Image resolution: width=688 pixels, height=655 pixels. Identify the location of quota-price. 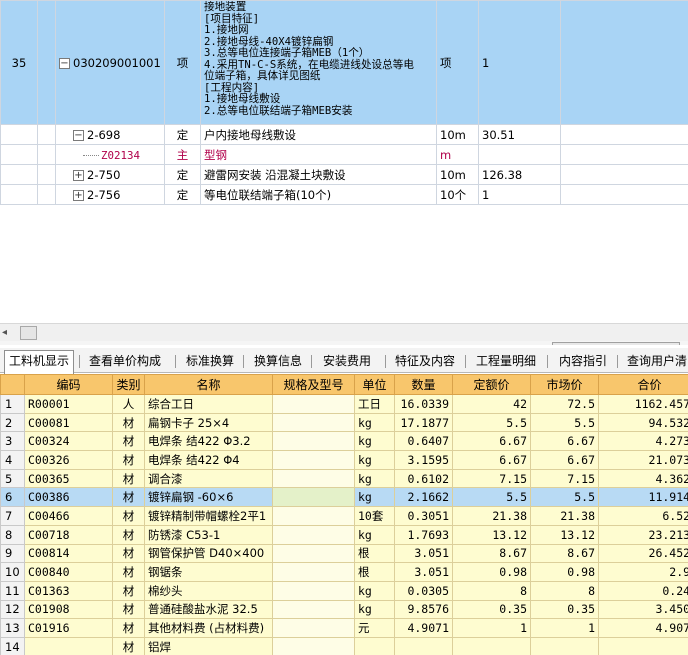
(491, 645).